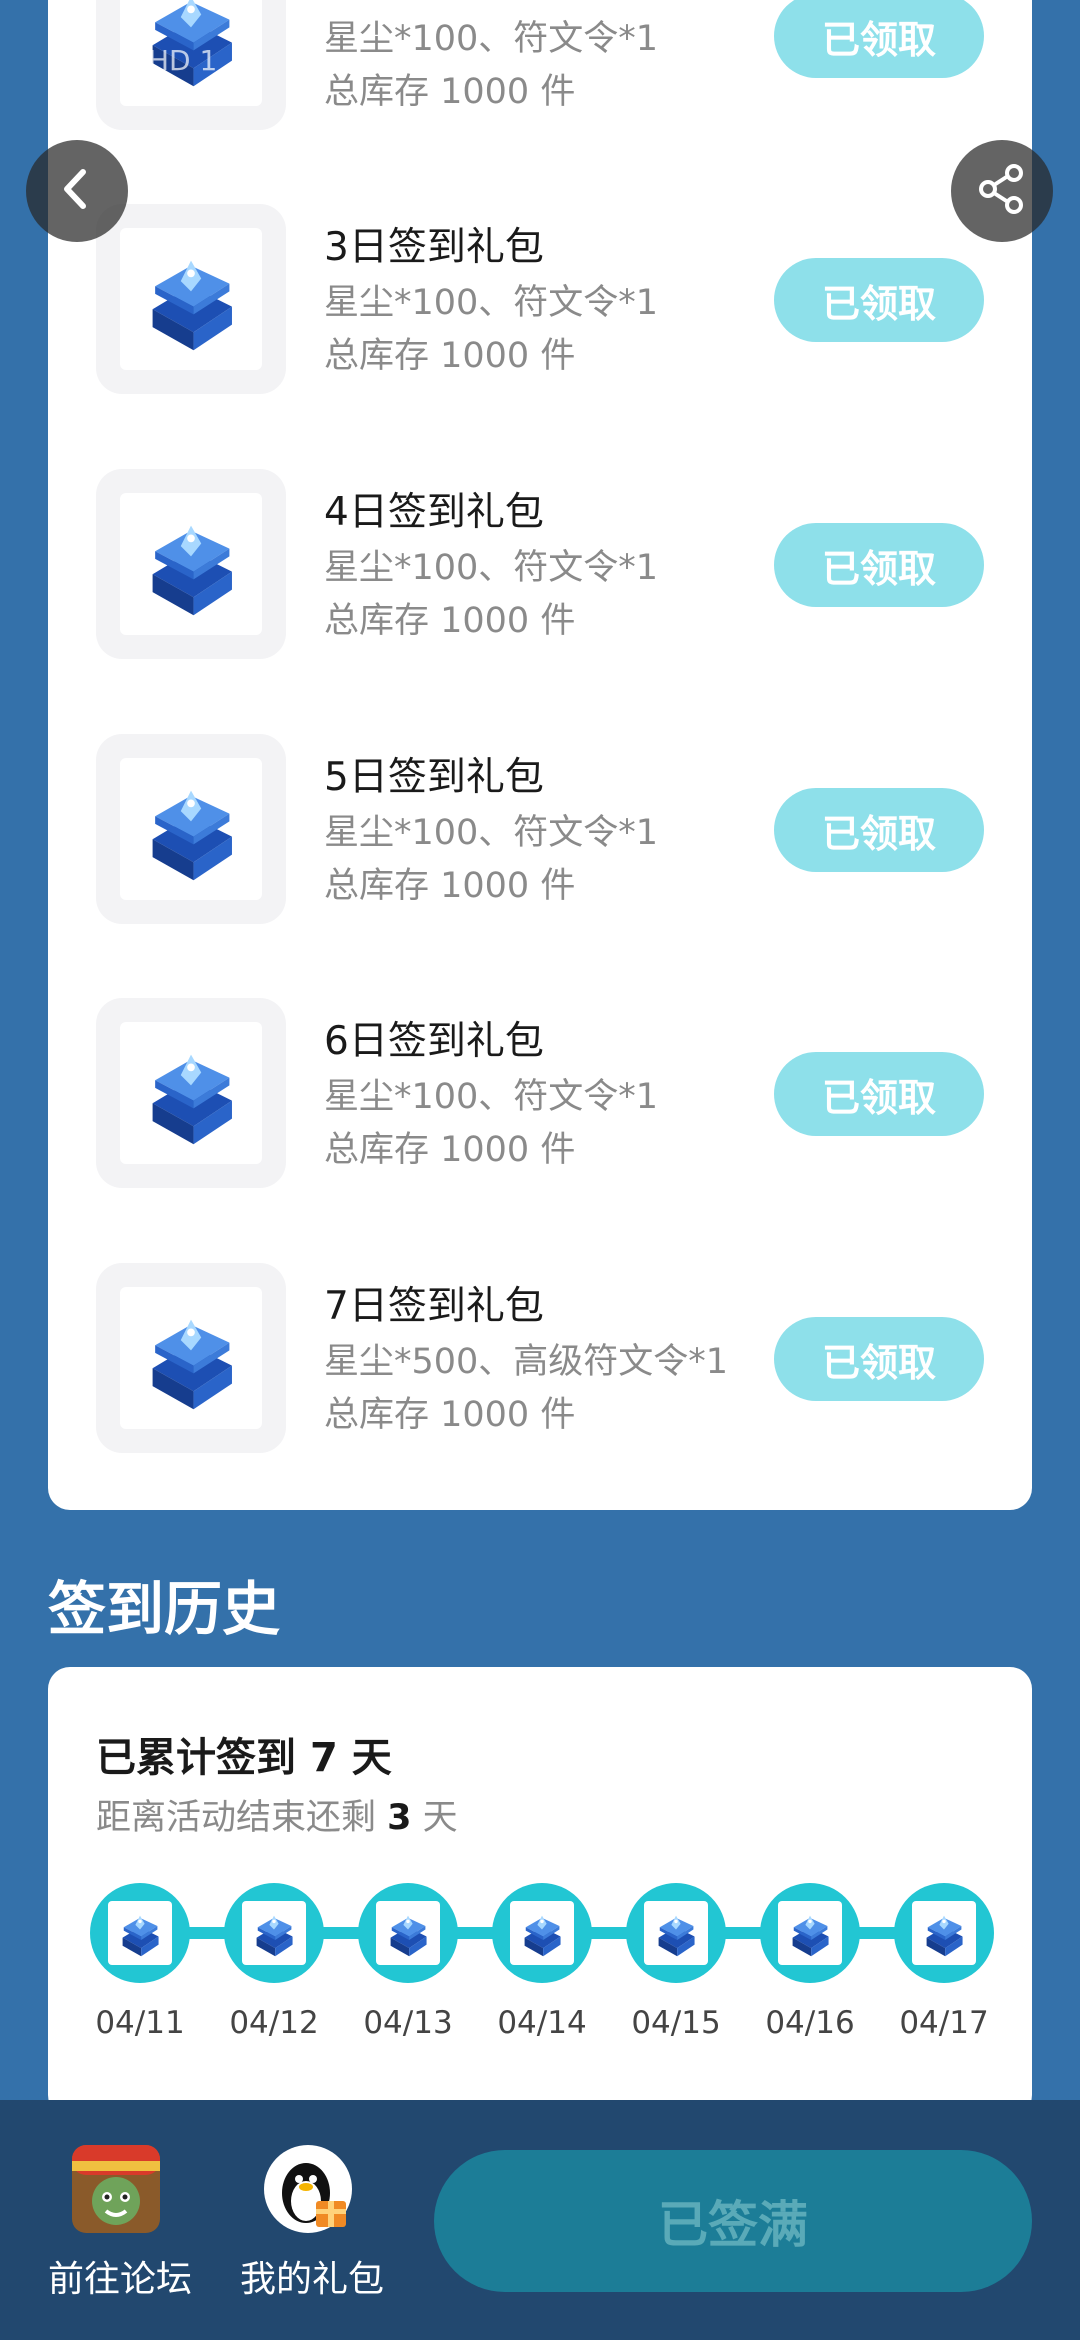 The image size is (1080, 2340). I want to click on timeline-date-label: 04/12, so click(274, 2023).